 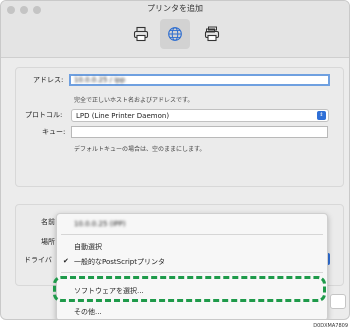 I want to click on window-title: プリンタを追加, so click(x=175, y=8).